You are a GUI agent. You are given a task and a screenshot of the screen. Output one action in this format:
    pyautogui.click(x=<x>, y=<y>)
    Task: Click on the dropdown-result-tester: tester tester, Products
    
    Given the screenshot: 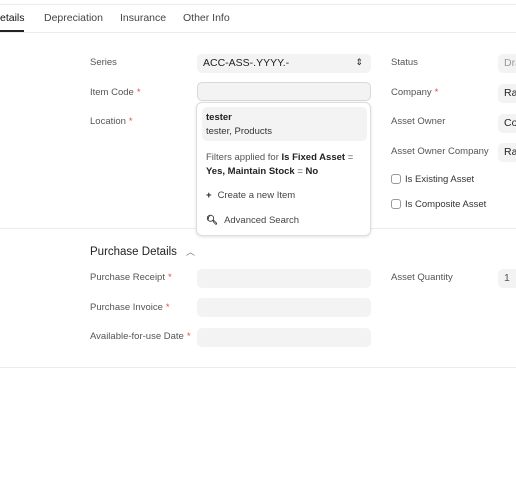 What is the action you would take?
    pyautogui.click(x=284, y=124)
    